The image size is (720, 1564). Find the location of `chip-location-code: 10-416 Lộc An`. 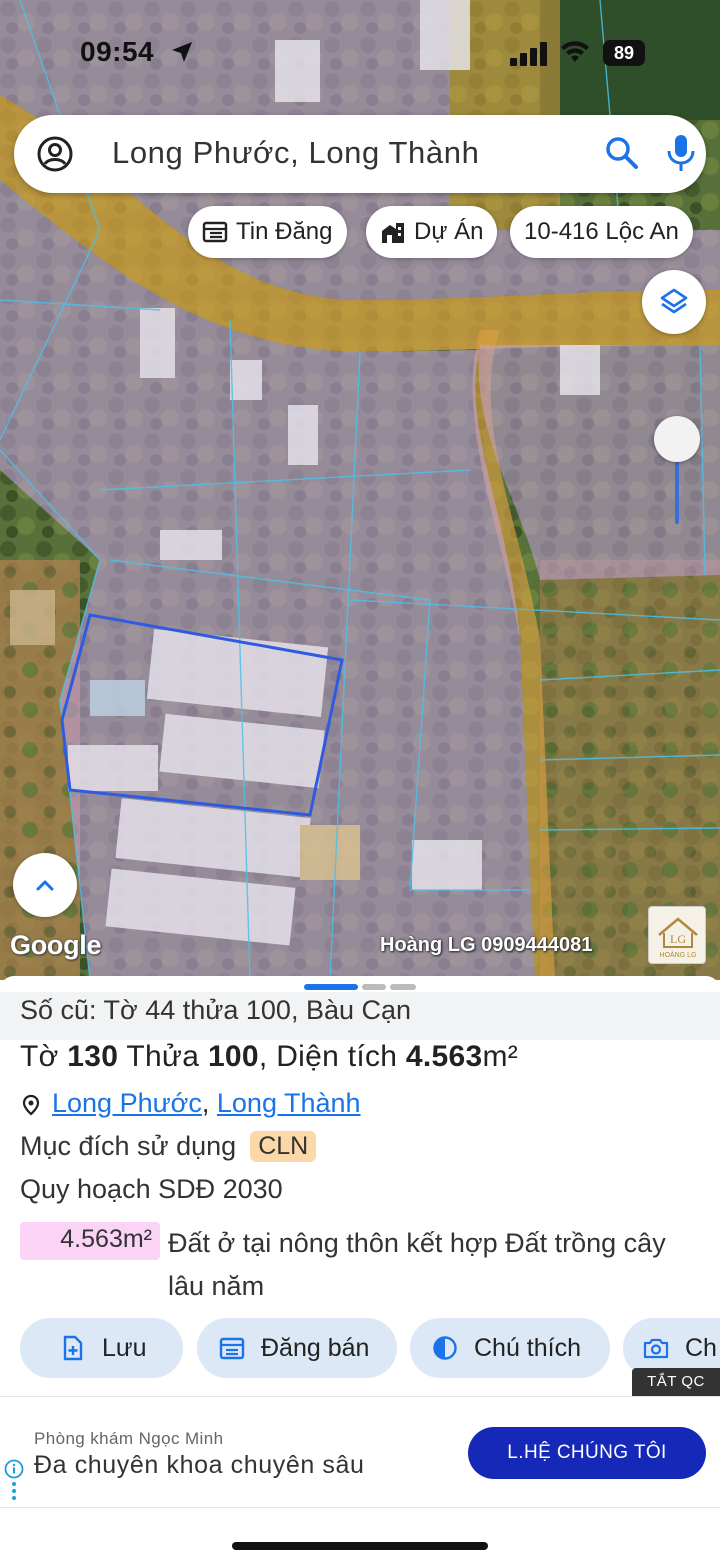

chip-location-code: 10-416 Lộc An is located at coordinates (601, 232).